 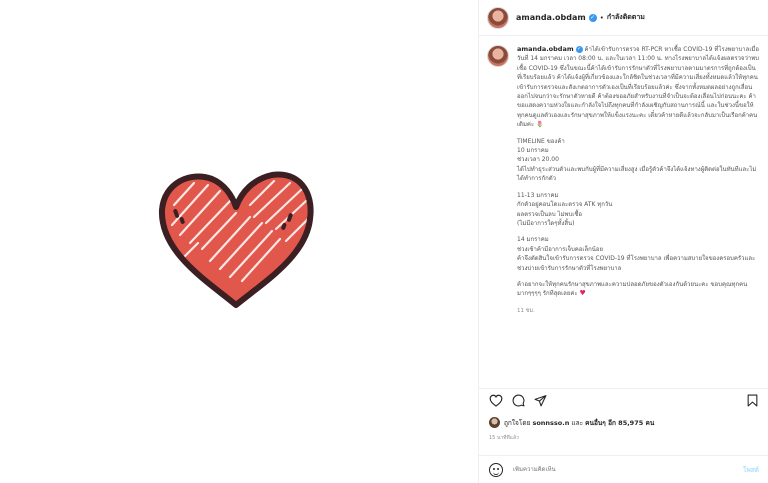 What do you see at coordinates (623, 400) in the screenshot?
I see `action-bar` at bounding box center [623, 400].